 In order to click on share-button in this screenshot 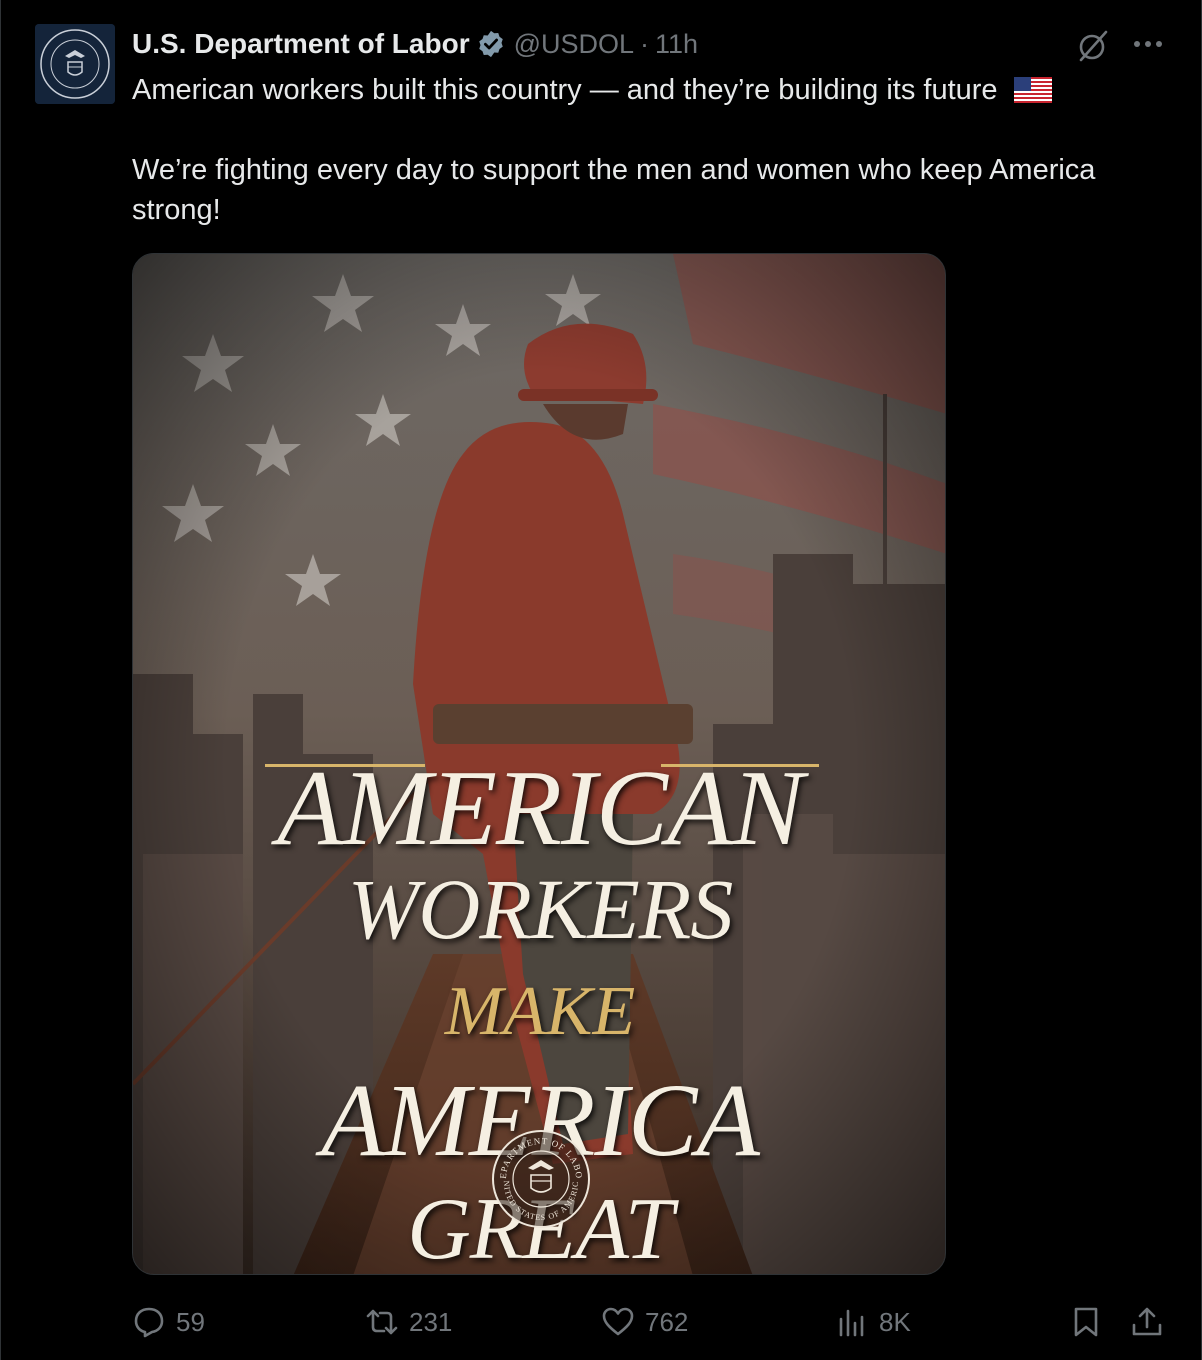, I will do `click(1152, 1322)`.